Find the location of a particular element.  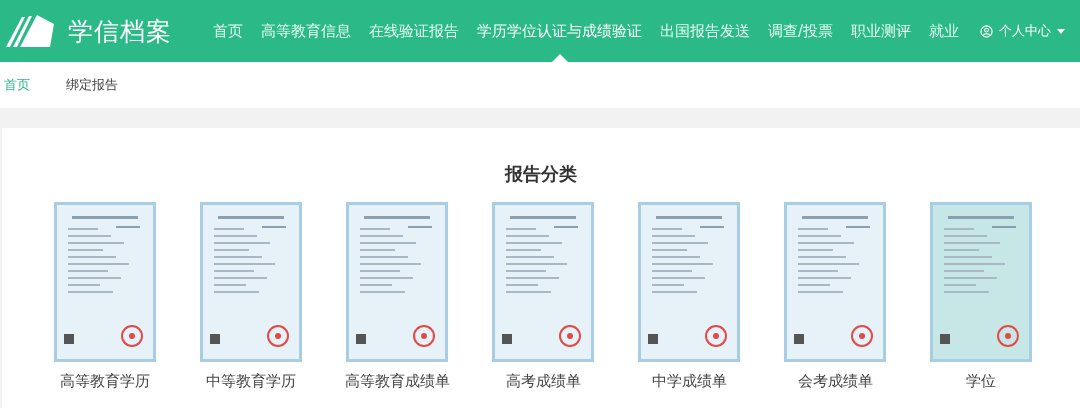

report-label: 高等教育成绩单 is located at coordinates (397, 381).